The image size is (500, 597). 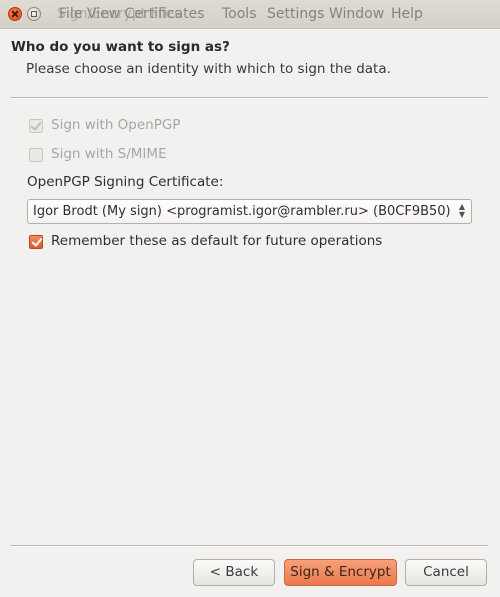 What do you see at coordinates (125, 182) in the screenshot?
I see `certificate-label: OpenPGP Signing Certificate:` at bounding box center [125, 182].